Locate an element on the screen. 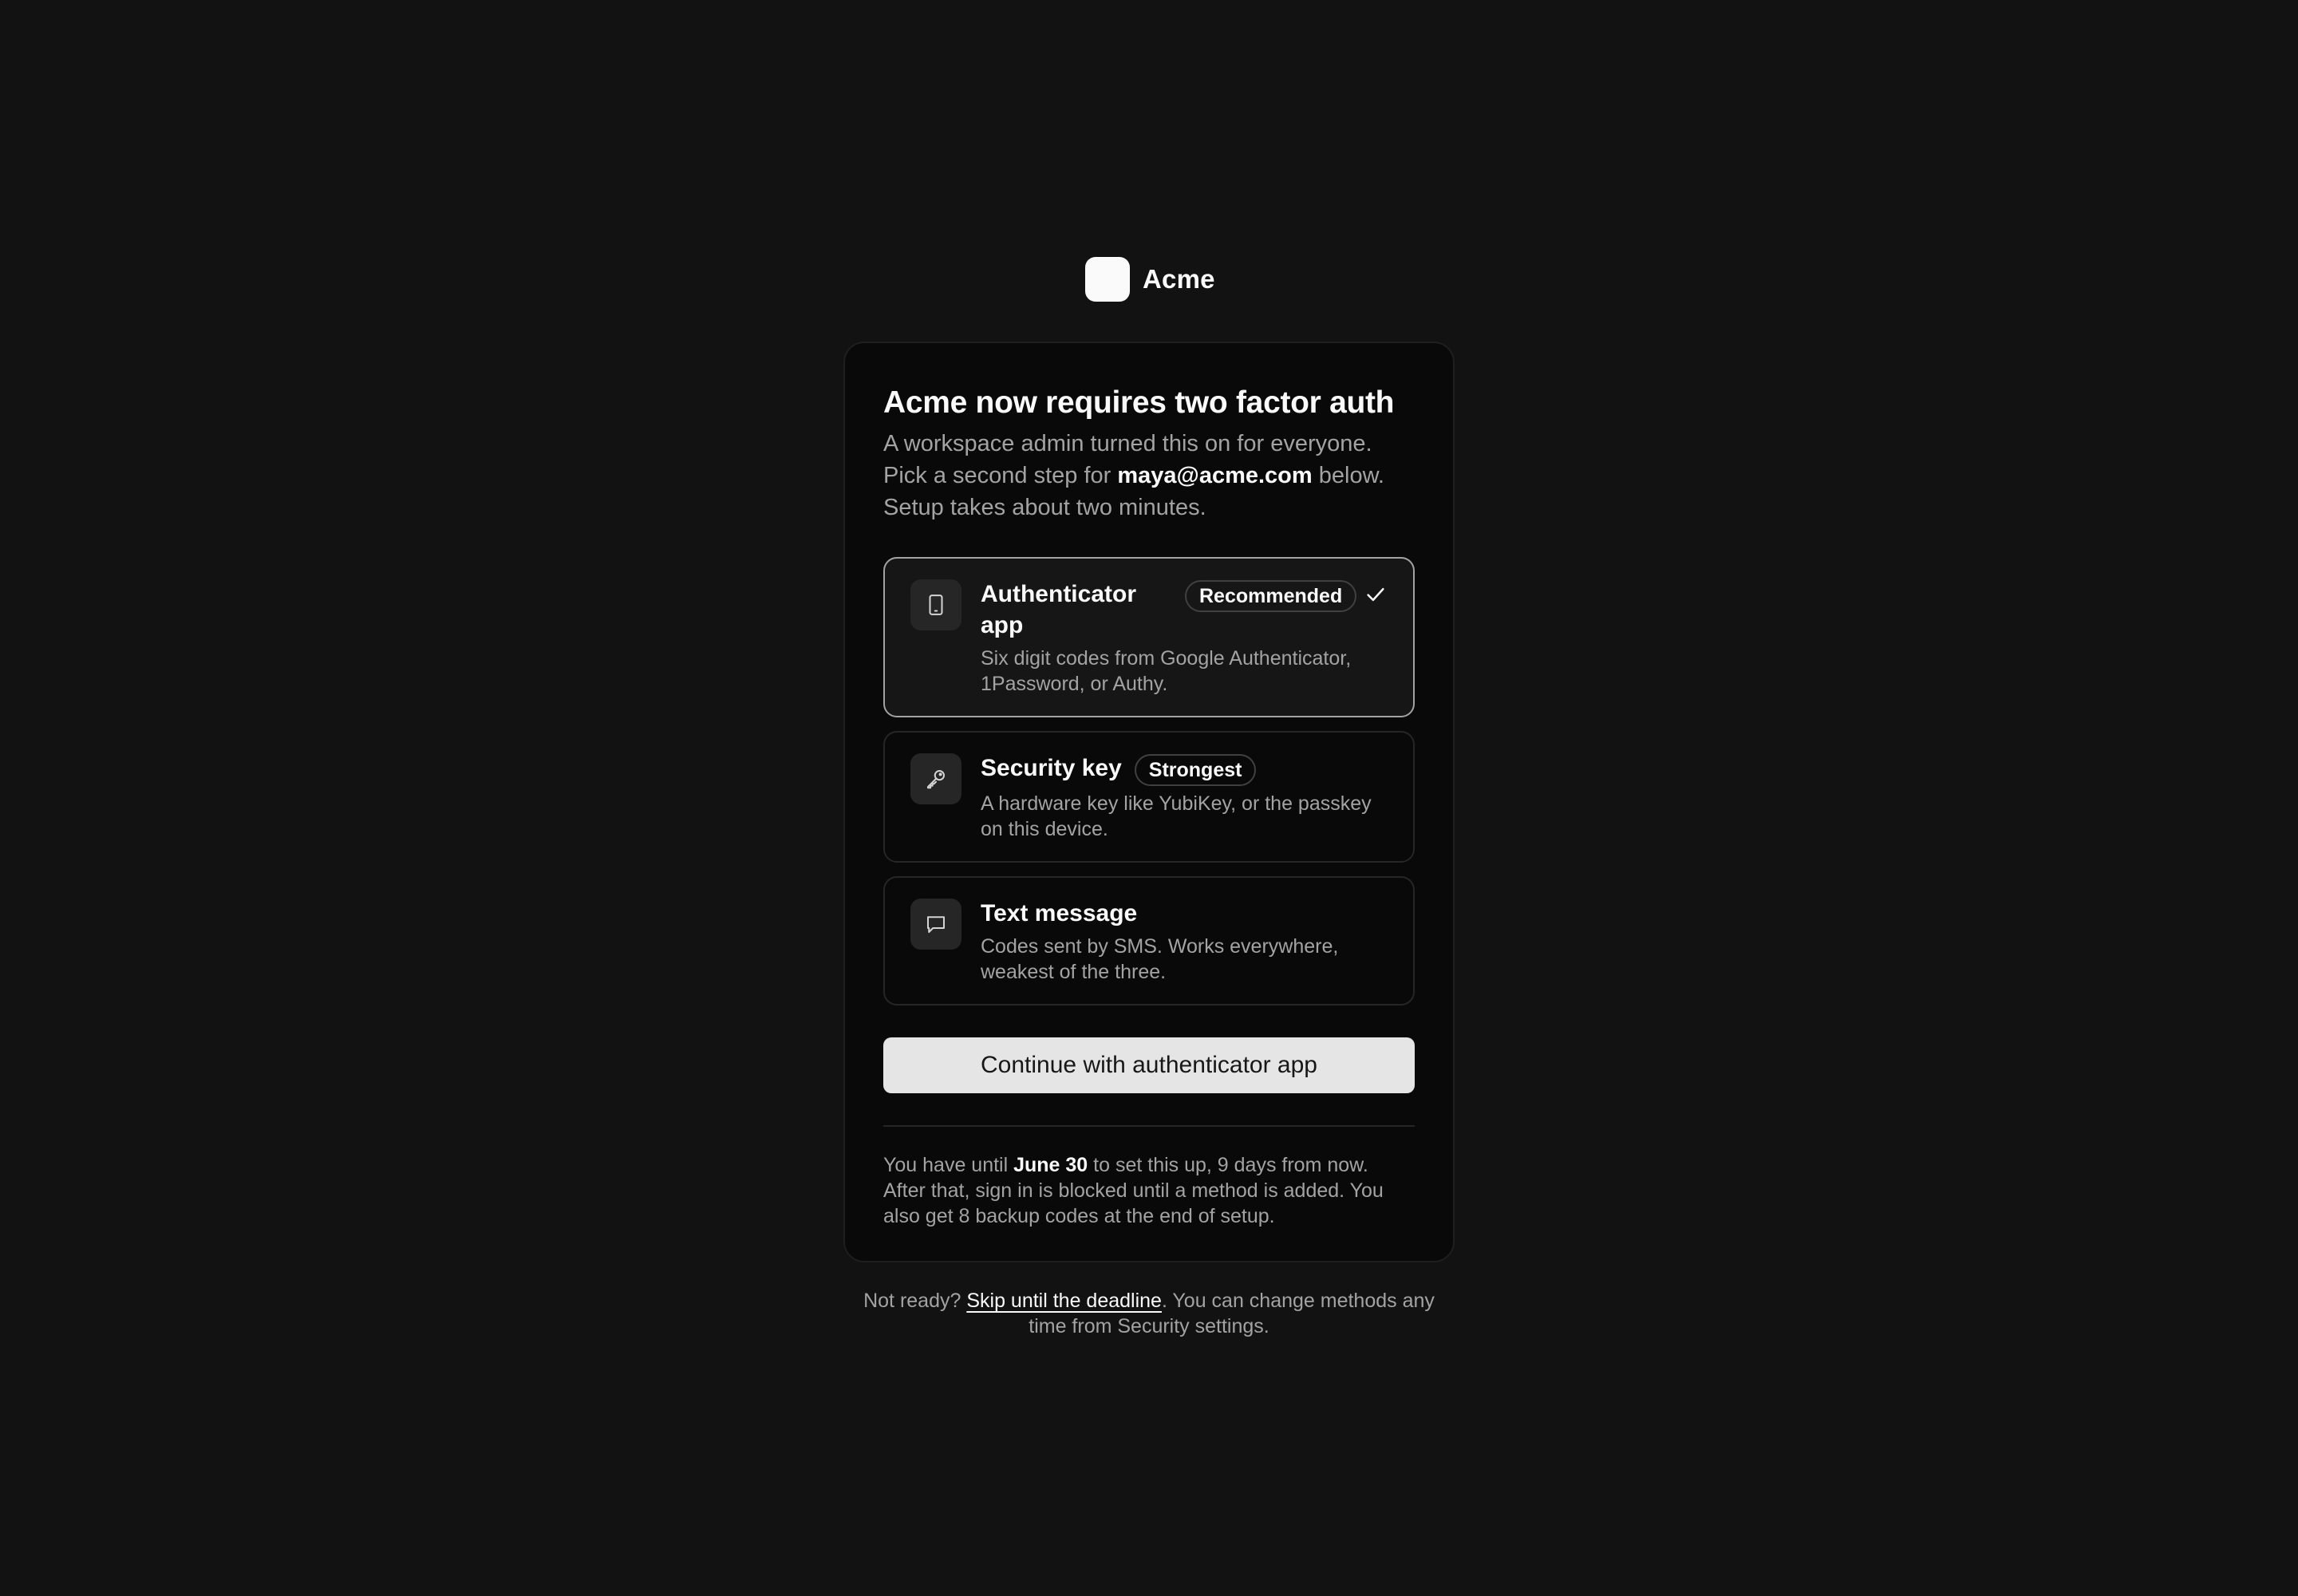 The image size is (2298, 1596). acme-logo is located at coordinates (1107, 279).